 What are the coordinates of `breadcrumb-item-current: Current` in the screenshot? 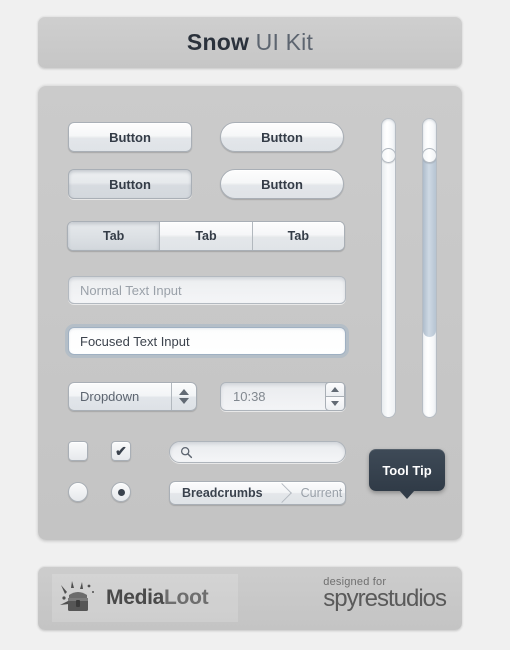 It's located at (317, 493).